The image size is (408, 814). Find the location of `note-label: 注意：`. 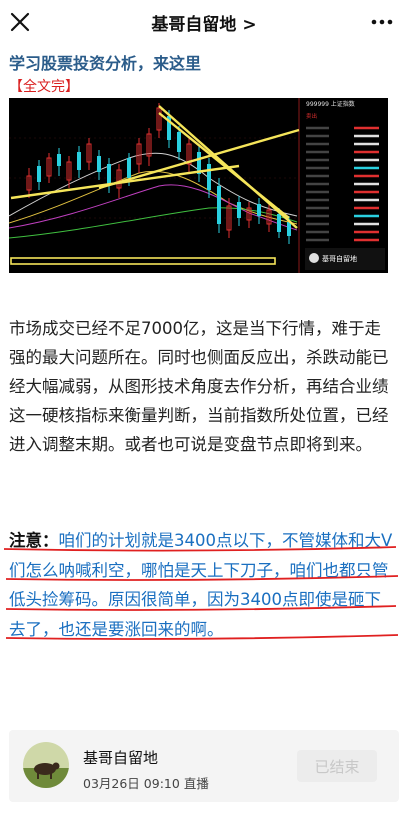

note-label: 注意： is located at coordinates (34, 540).